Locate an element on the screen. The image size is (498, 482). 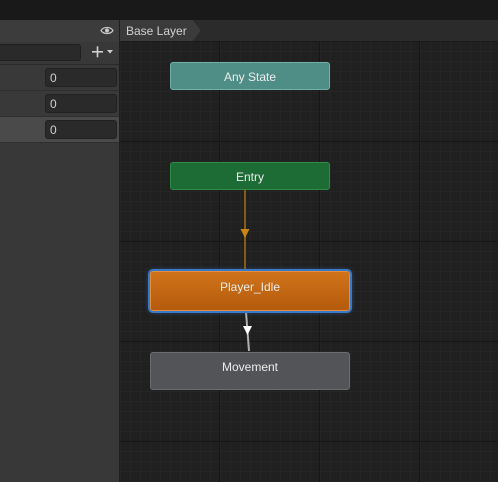
entry-to-idle-transition is located at coordinates (245, 230).